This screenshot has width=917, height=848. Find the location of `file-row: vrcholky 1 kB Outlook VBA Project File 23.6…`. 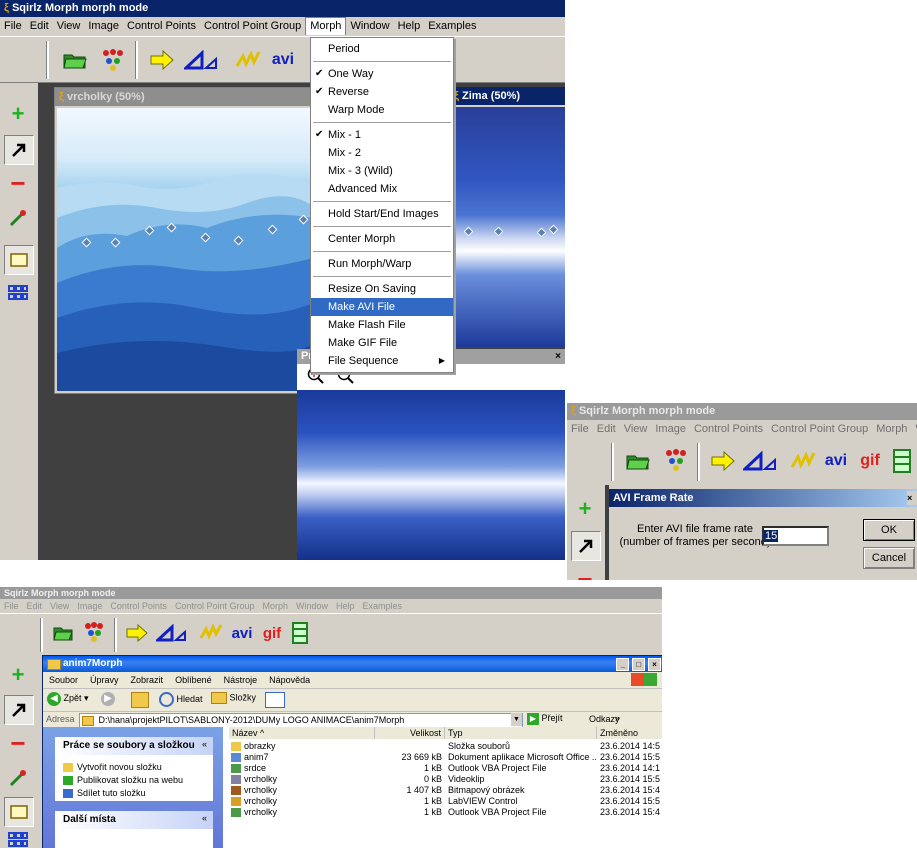

file-row: vrcholky 1 kB Outlook VBA Project File 23.6… is located at coordinates (442, 812).